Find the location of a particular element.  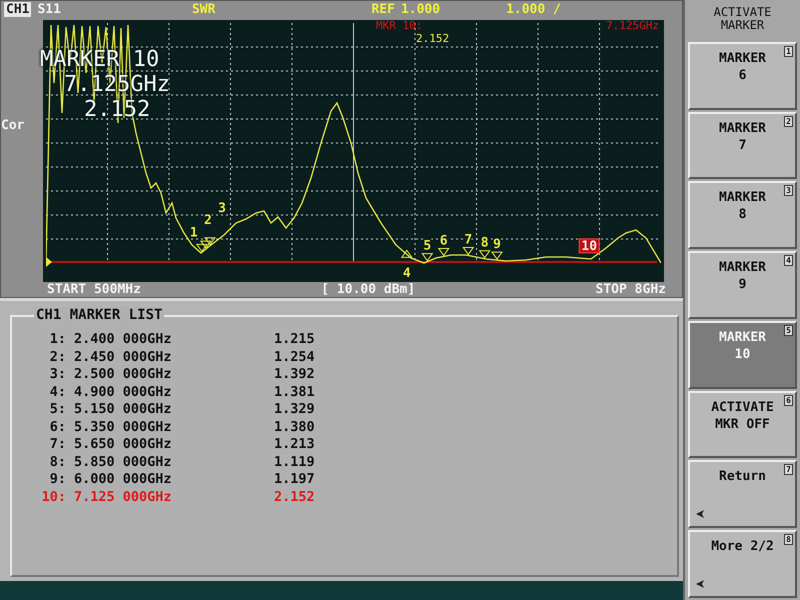

marker-index: 5: is located at coordinates (57, 409).